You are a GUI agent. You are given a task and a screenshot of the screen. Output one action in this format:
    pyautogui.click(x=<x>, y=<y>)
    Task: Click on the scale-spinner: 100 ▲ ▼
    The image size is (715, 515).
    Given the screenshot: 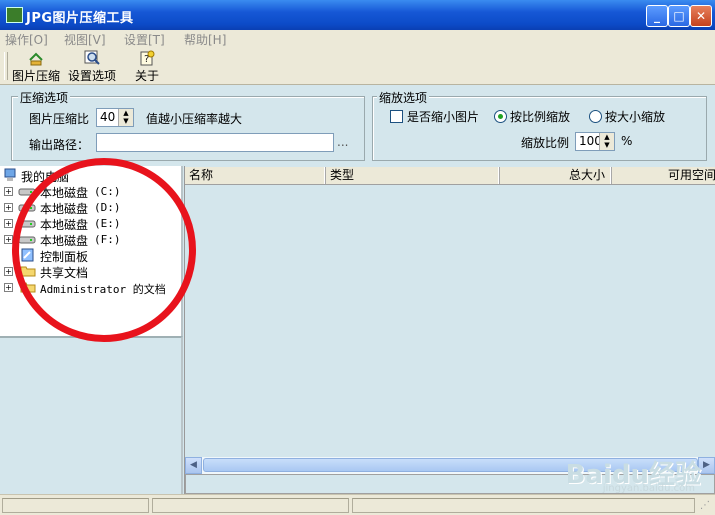 What is the action you would take?
    pyautogui.click(x=595, y=141)
    